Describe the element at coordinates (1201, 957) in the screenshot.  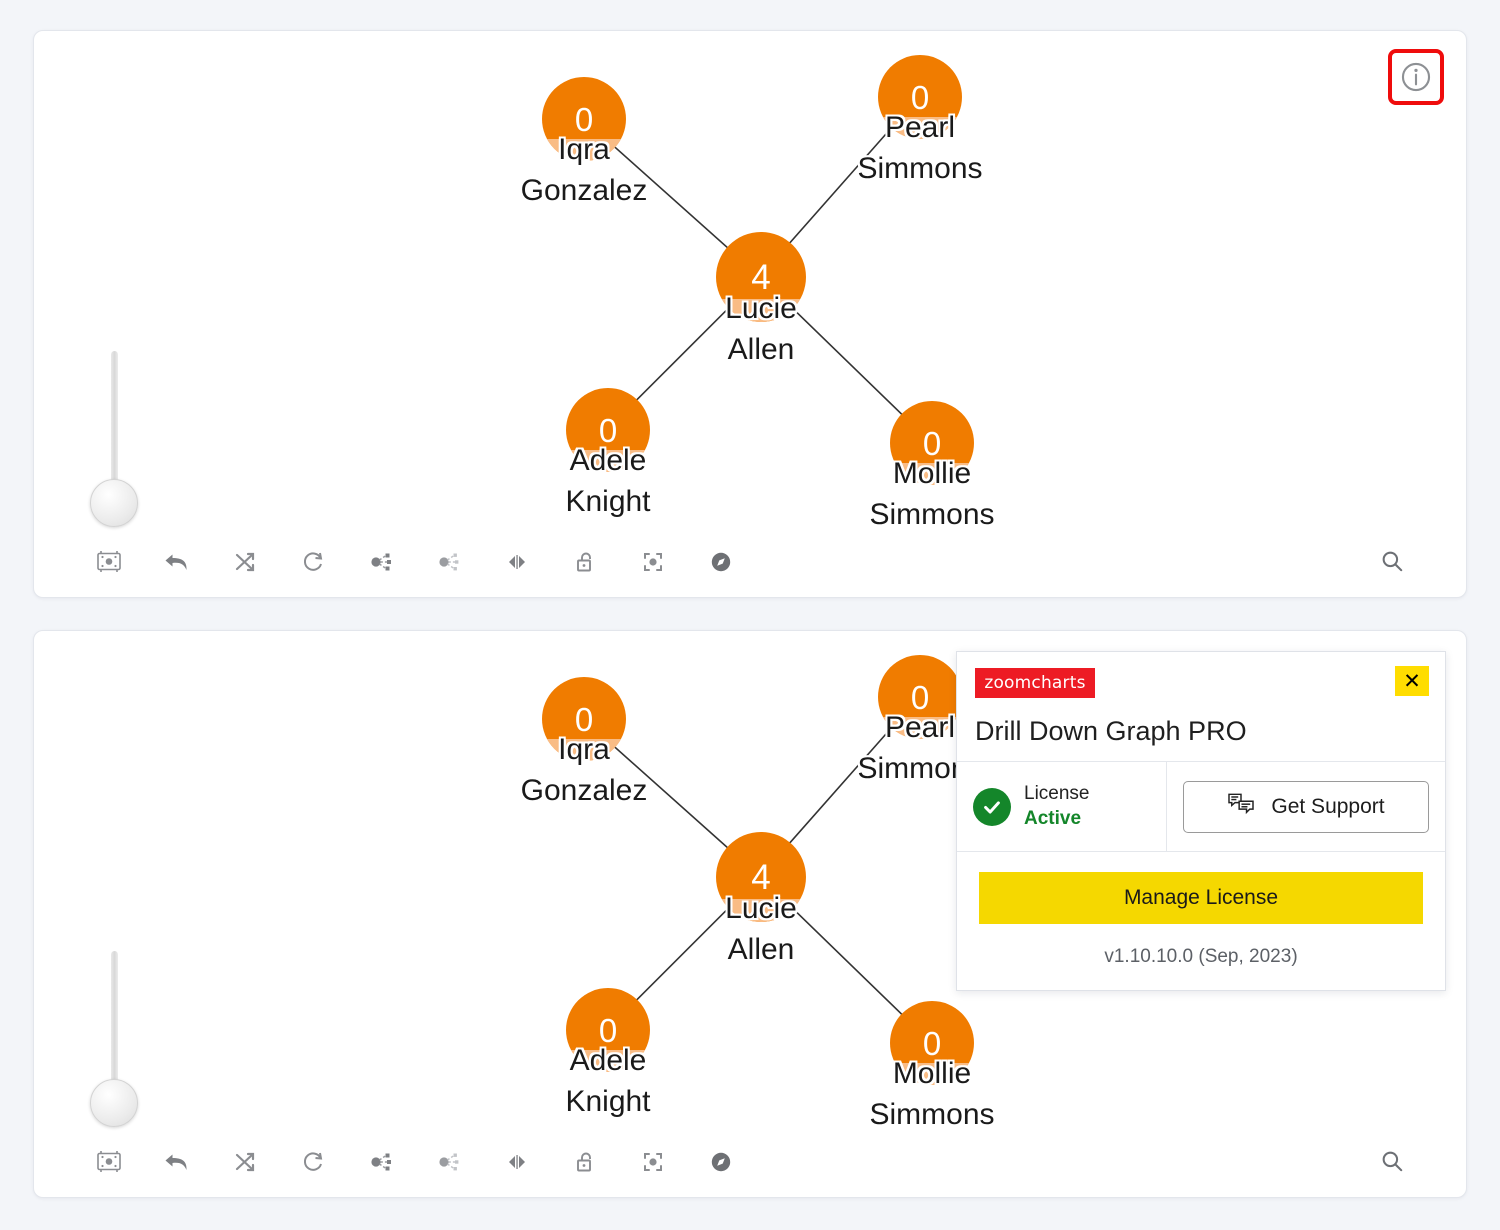
I see `version-text: v1.10.10.0 (Sep, 2023)` at that location.